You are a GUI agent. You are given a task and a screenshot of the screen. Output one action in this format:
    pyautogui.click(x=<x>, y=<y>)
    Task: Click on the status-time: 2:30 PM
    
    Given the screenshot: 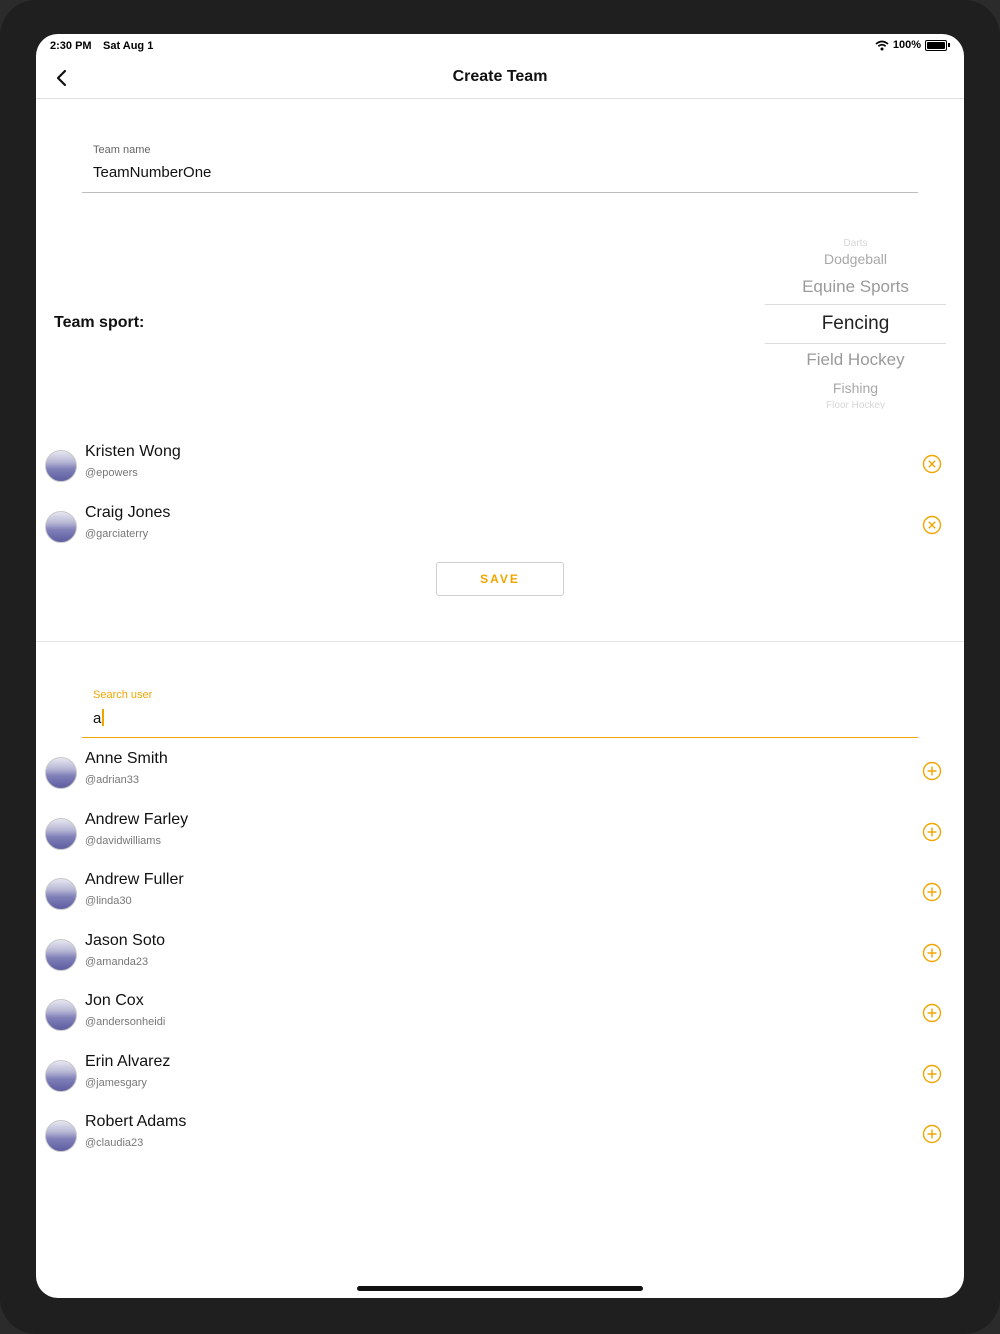 What is the action you would take?
    pyautogui.click(x=71, y=46)
    